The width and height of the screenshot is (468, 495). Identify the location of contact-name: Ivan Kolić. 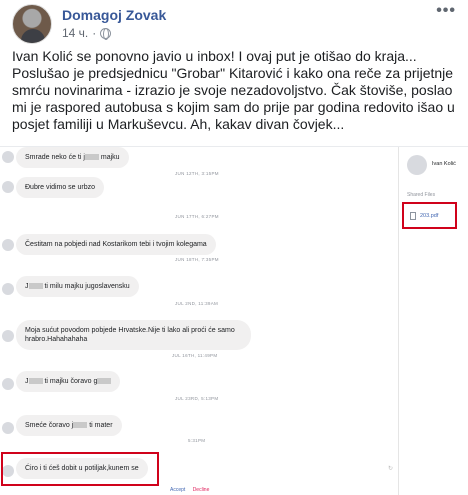
(444, 164).